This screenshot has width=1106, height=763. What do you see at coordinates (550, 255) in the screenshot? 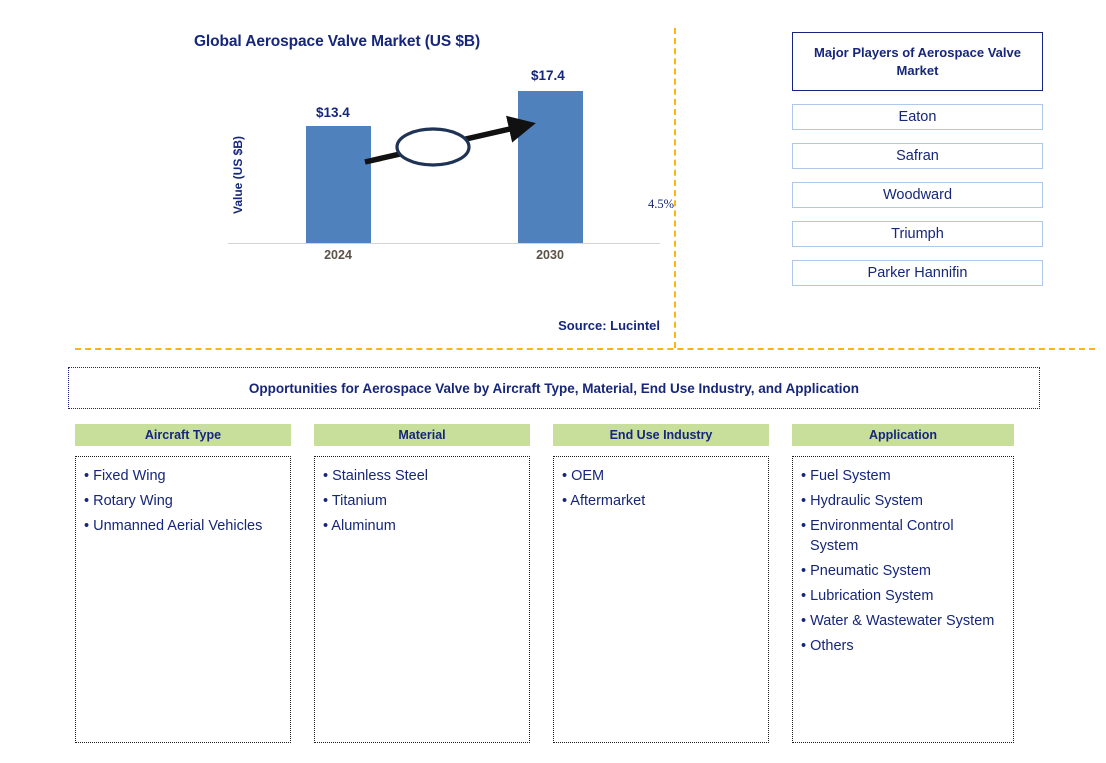
I see `x-tick-label-2030: 2030` at bounding box center [550, 255].